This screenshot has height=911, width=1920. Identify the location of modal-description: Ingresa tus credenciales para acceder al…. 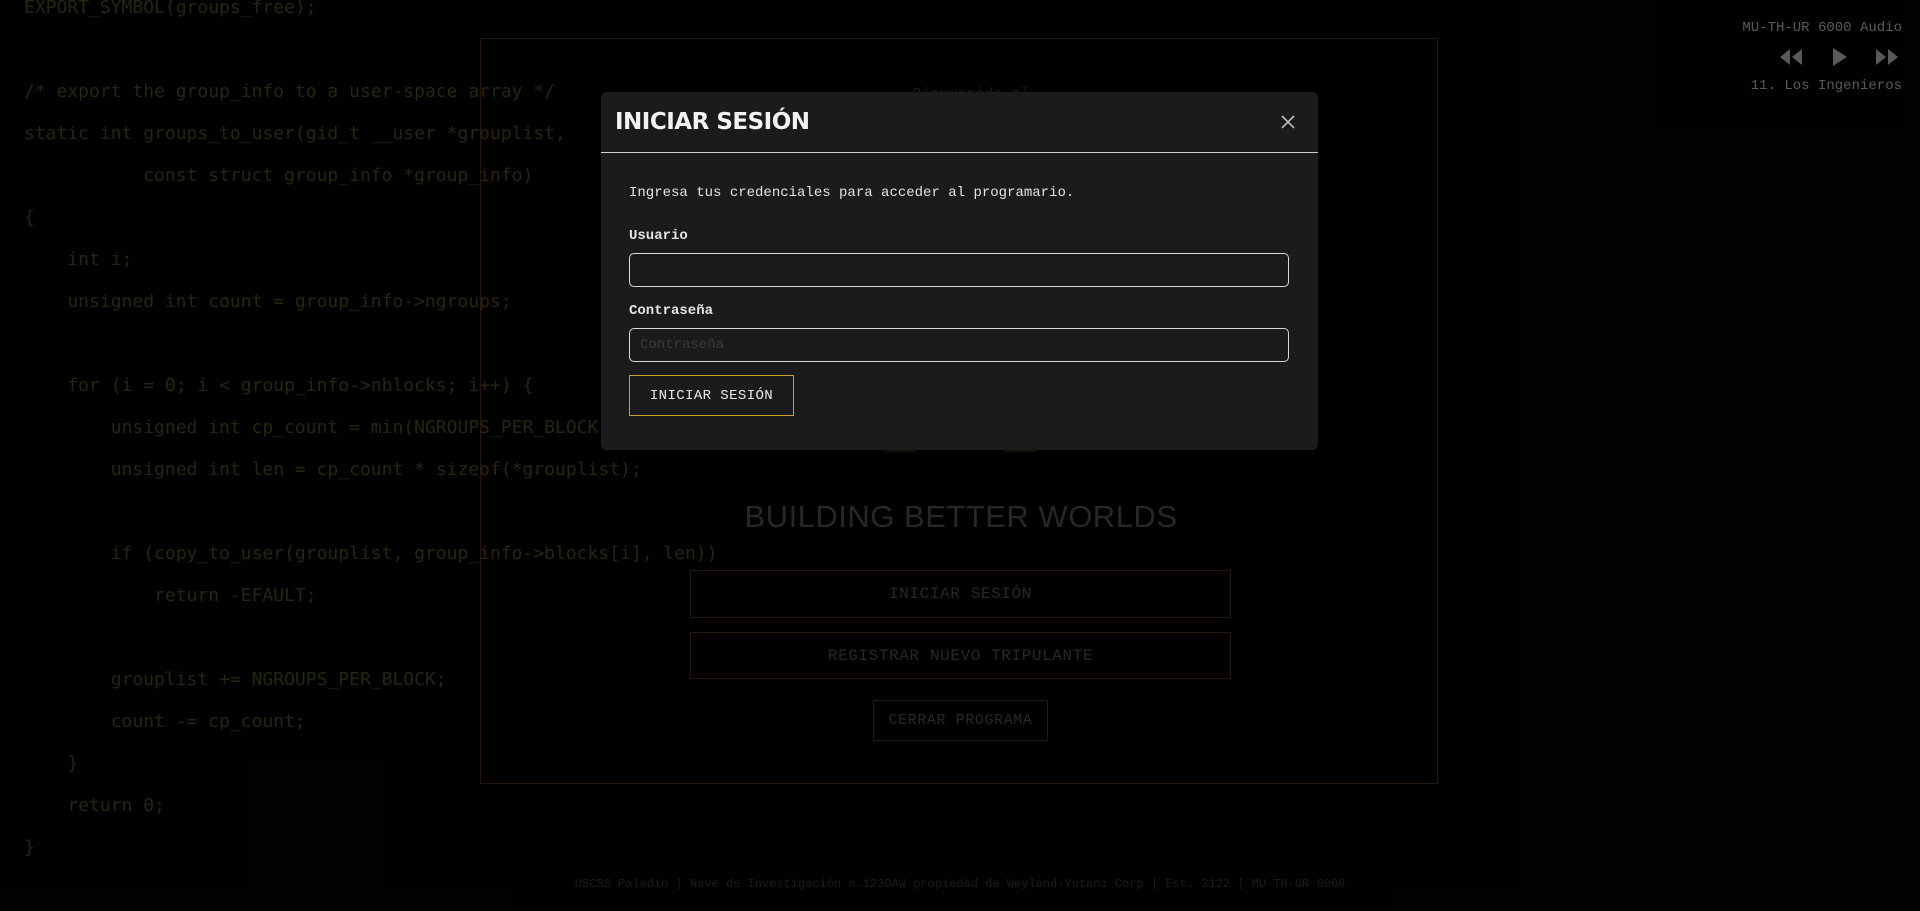
(852, 193).